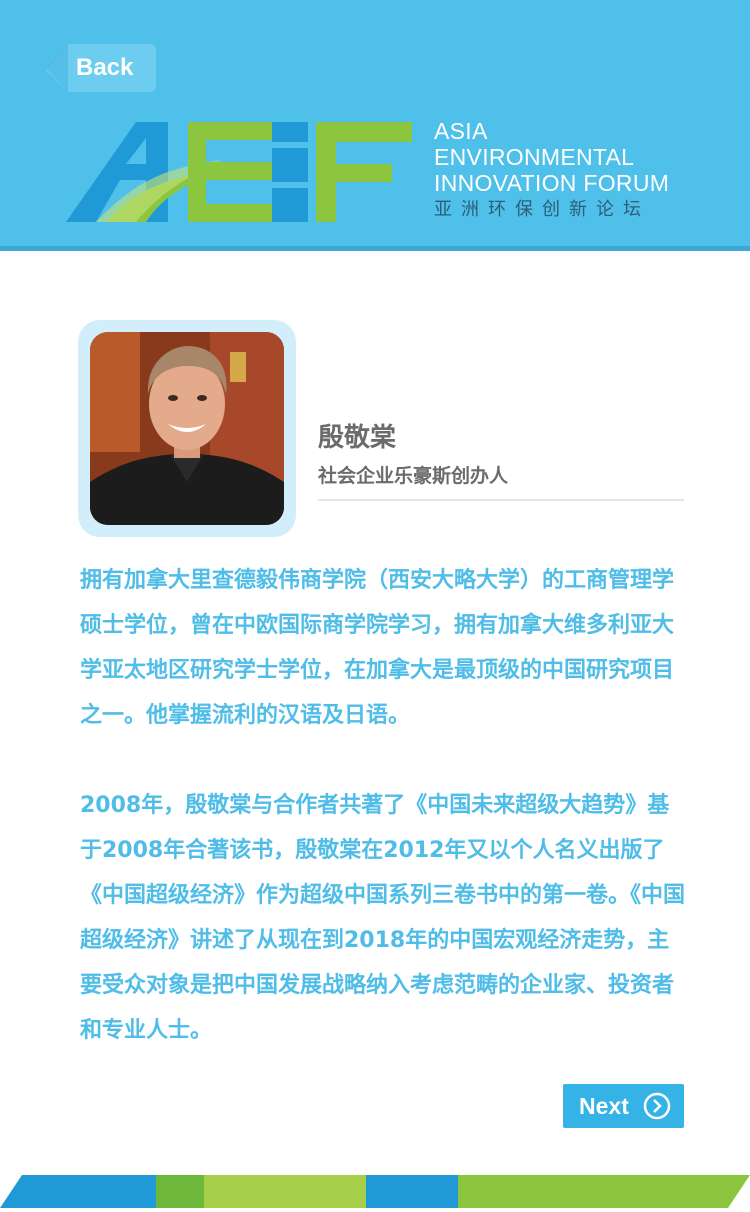 The image size is (750, 1212). Describe the element at coordinates (501, 500) in the screenshot. I see `profile-divider` at that location.